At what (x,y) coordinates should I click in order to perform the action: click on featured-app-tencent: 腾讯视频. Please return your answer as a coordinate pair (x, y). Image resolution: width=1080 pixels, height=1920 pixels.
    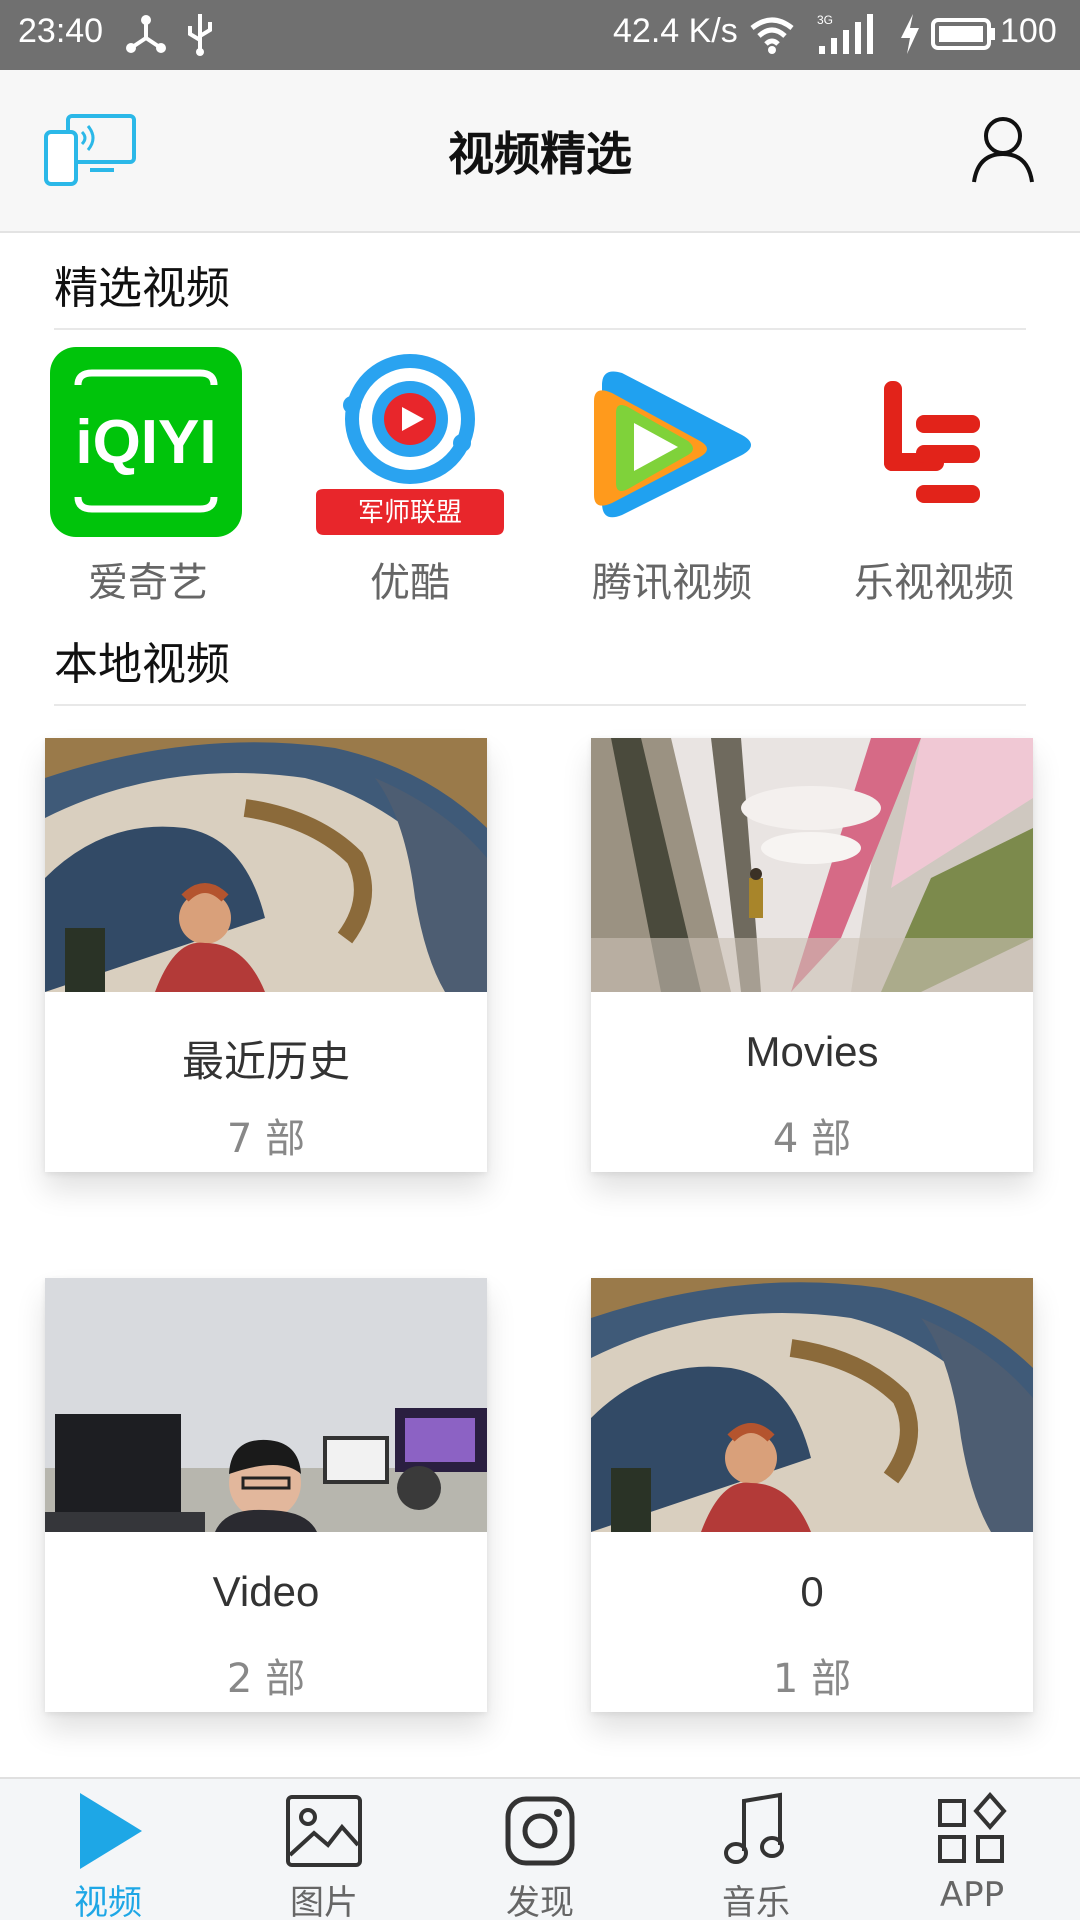
    Looking at the image, I should click on (672, 475).